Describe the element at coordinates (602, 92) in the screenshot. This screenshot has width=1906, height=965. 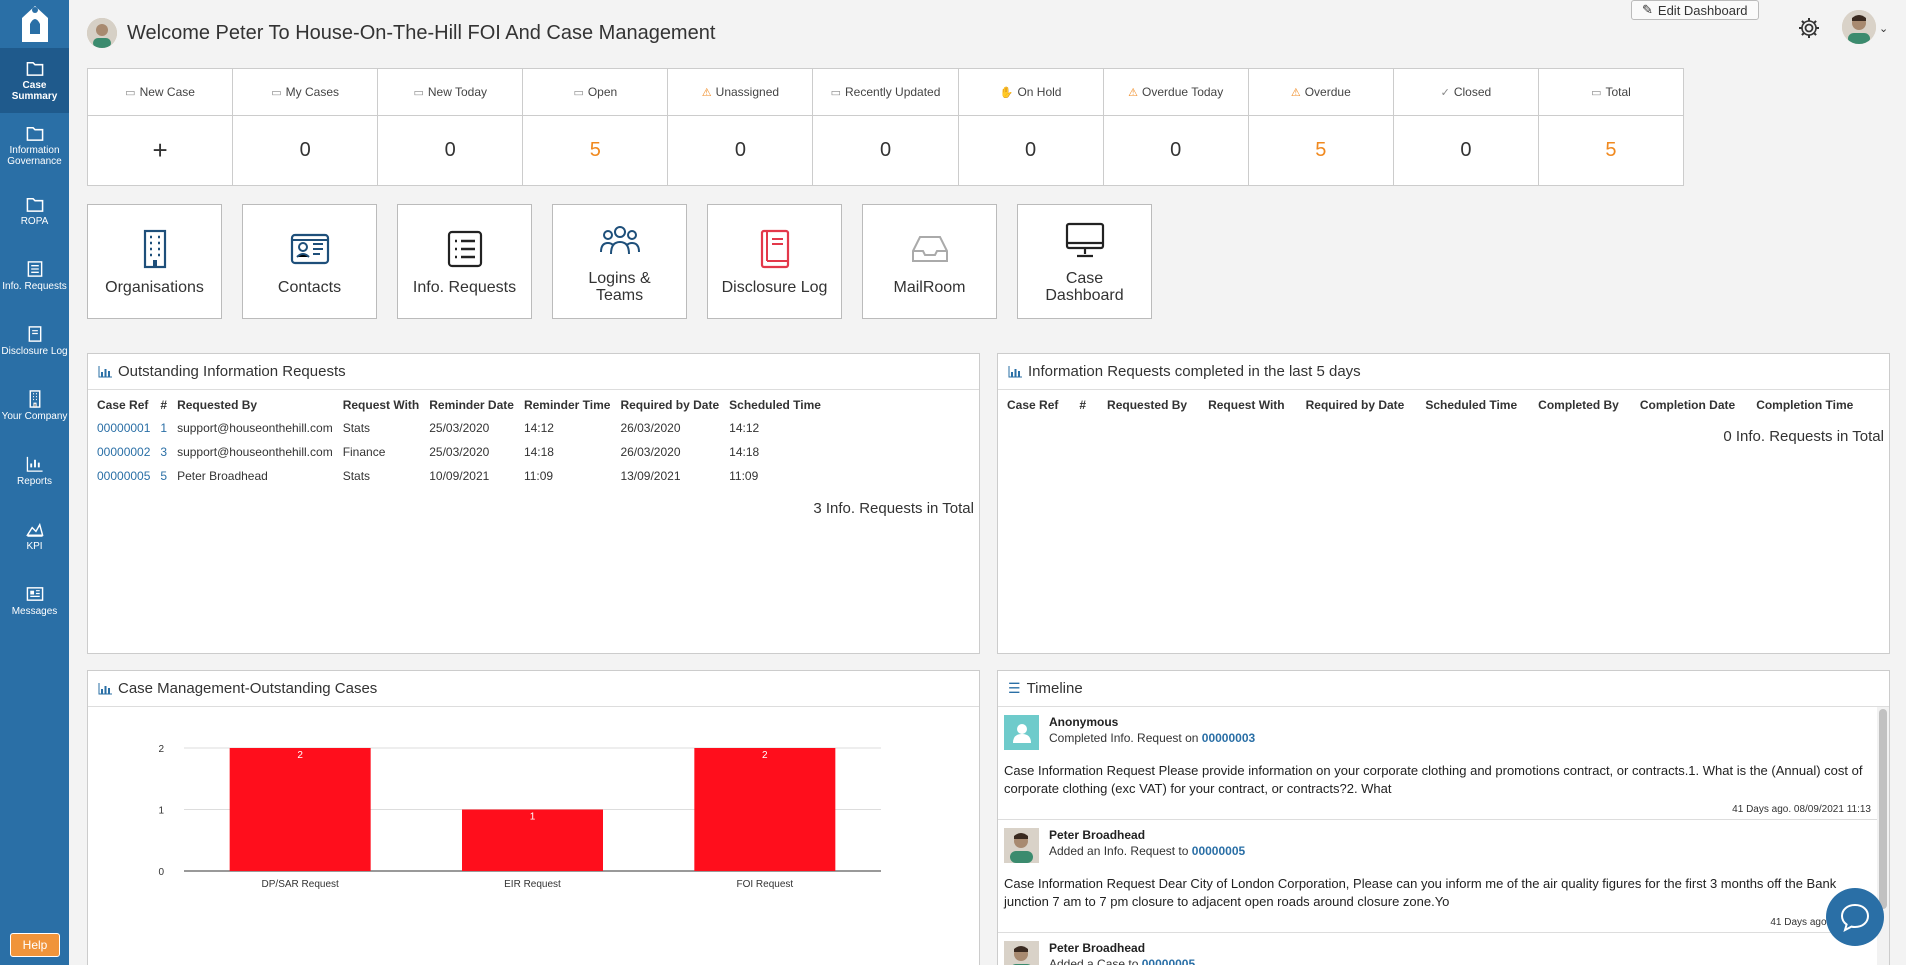
I see `stat-label: Open` at that location.